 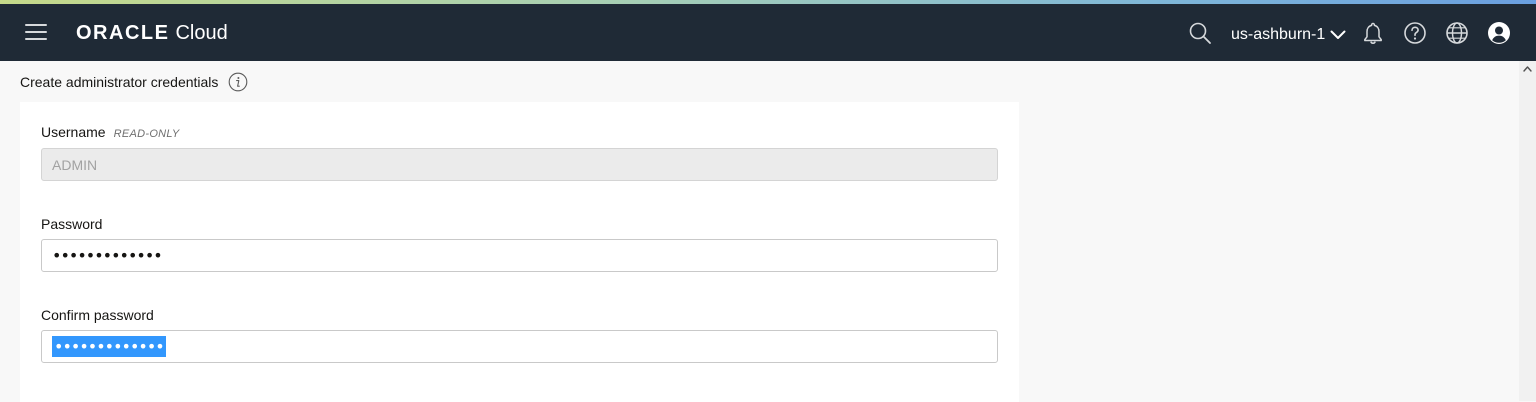 I want to click on oracle-cloud-logo: ORACLE Cloud, so click(x=152, y=33).